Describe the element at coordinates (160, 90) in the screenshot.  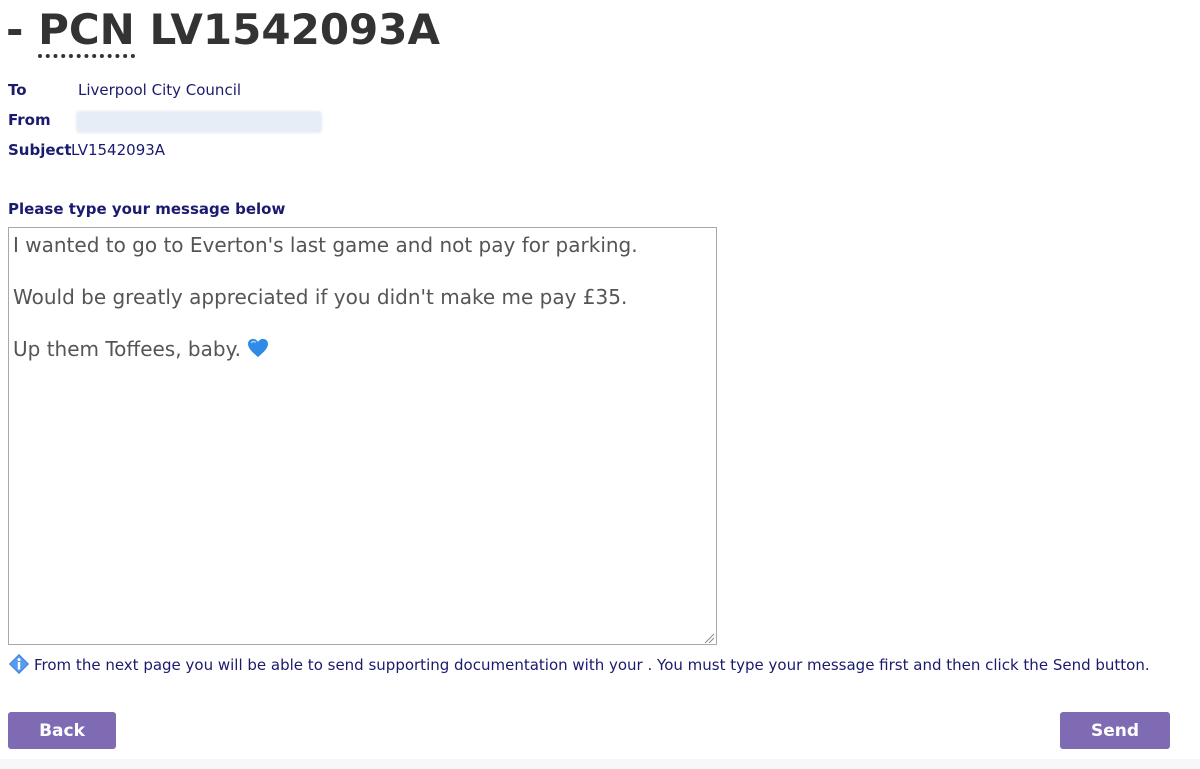
I see `to-value: Liverpool City Council` at that location.